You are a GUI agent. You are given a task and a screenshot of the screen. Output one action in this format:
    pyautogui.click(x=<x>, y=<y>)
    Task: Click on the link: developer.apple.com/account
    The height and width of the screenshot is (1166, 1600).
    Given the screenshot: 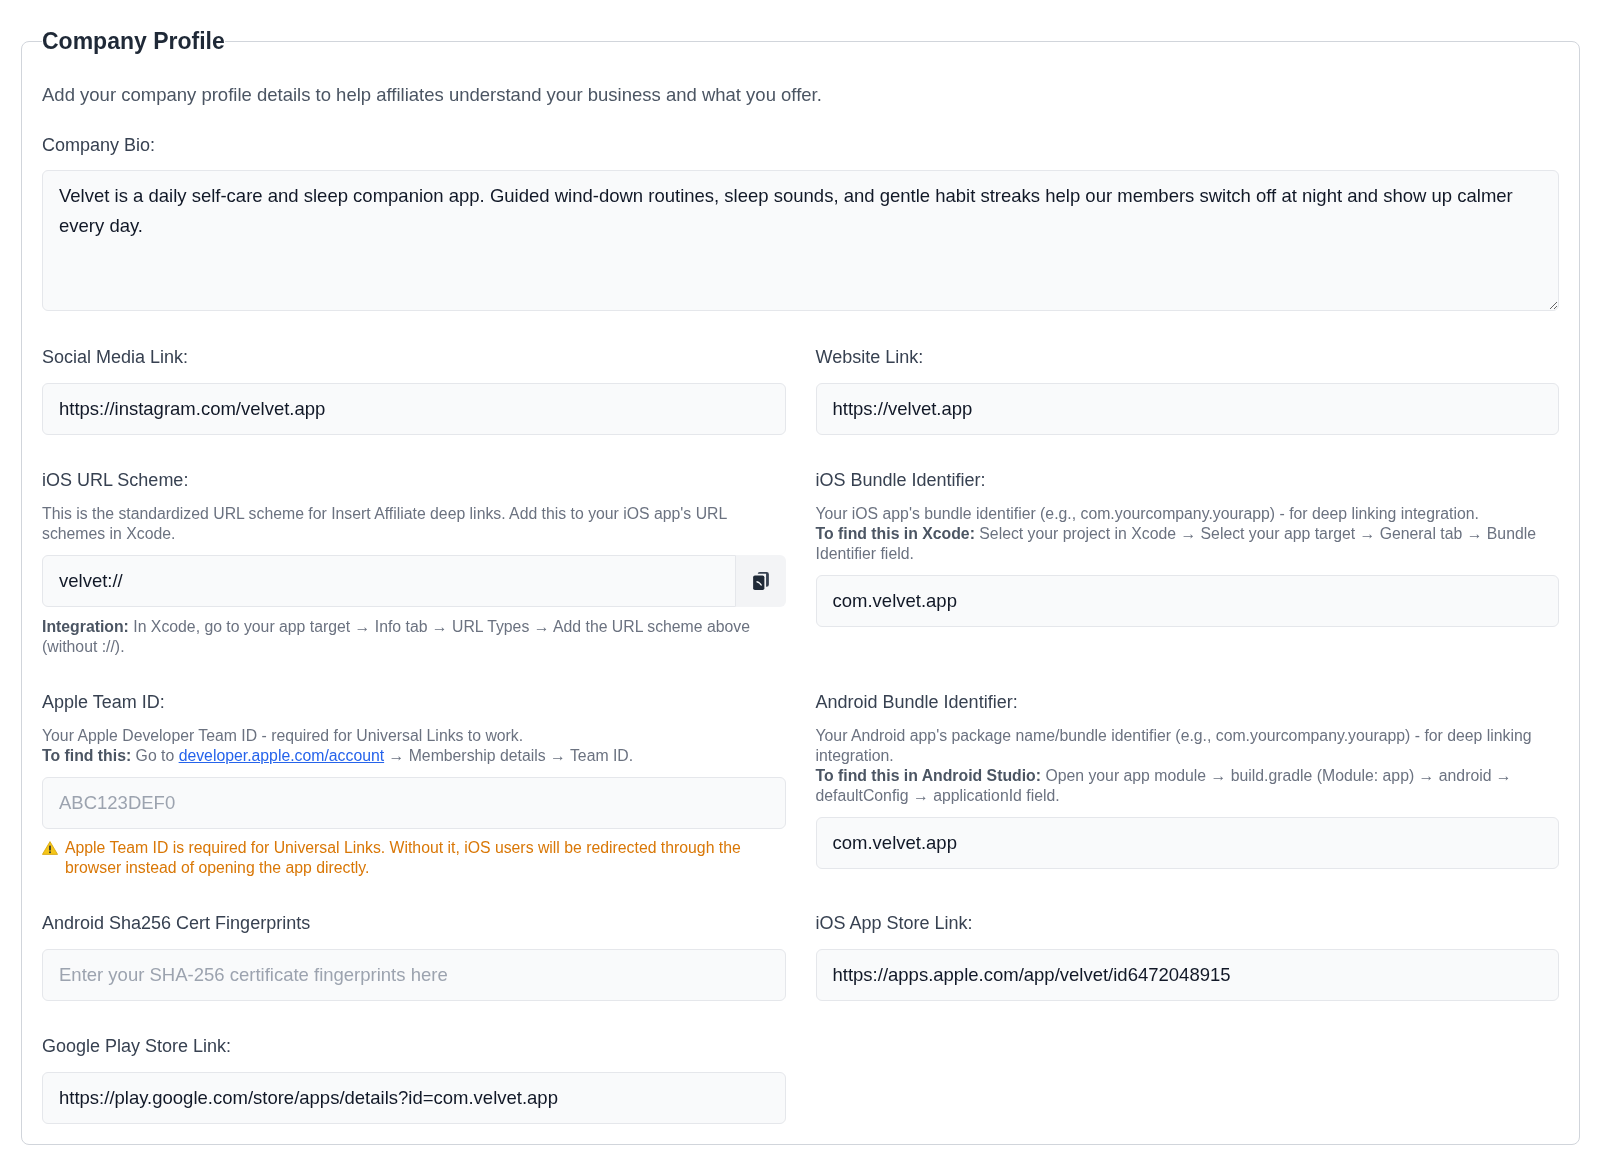 What is the action you would take?
    pyautogui.click(x=281, y=755)
    